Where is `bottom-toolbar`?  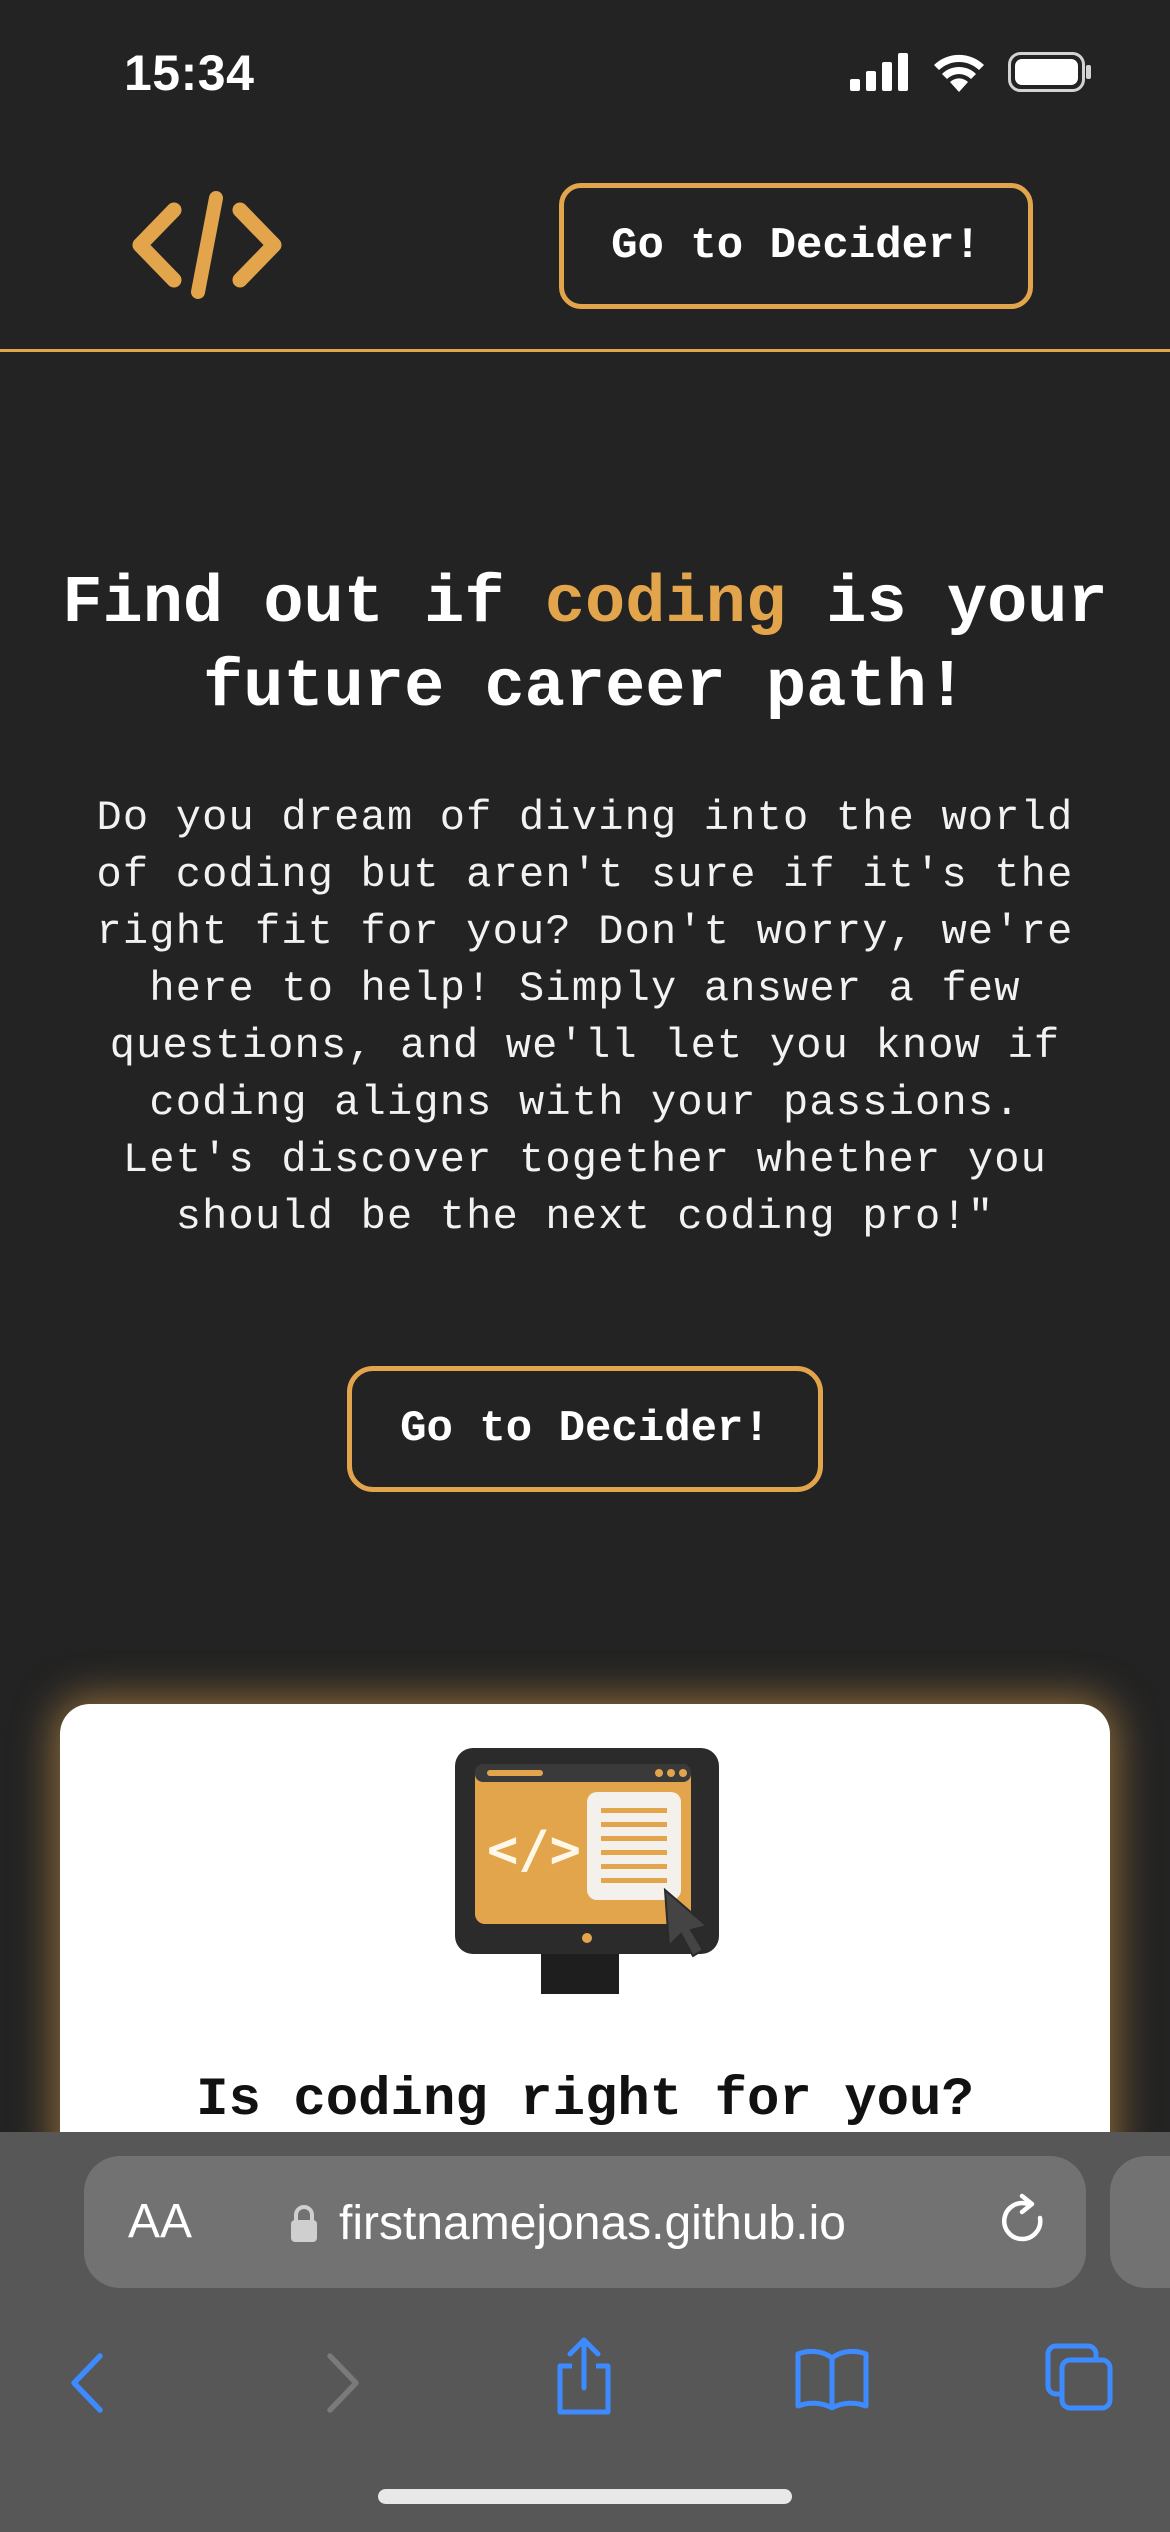 bottom-toolbar is located at coordinates (585, 2382).